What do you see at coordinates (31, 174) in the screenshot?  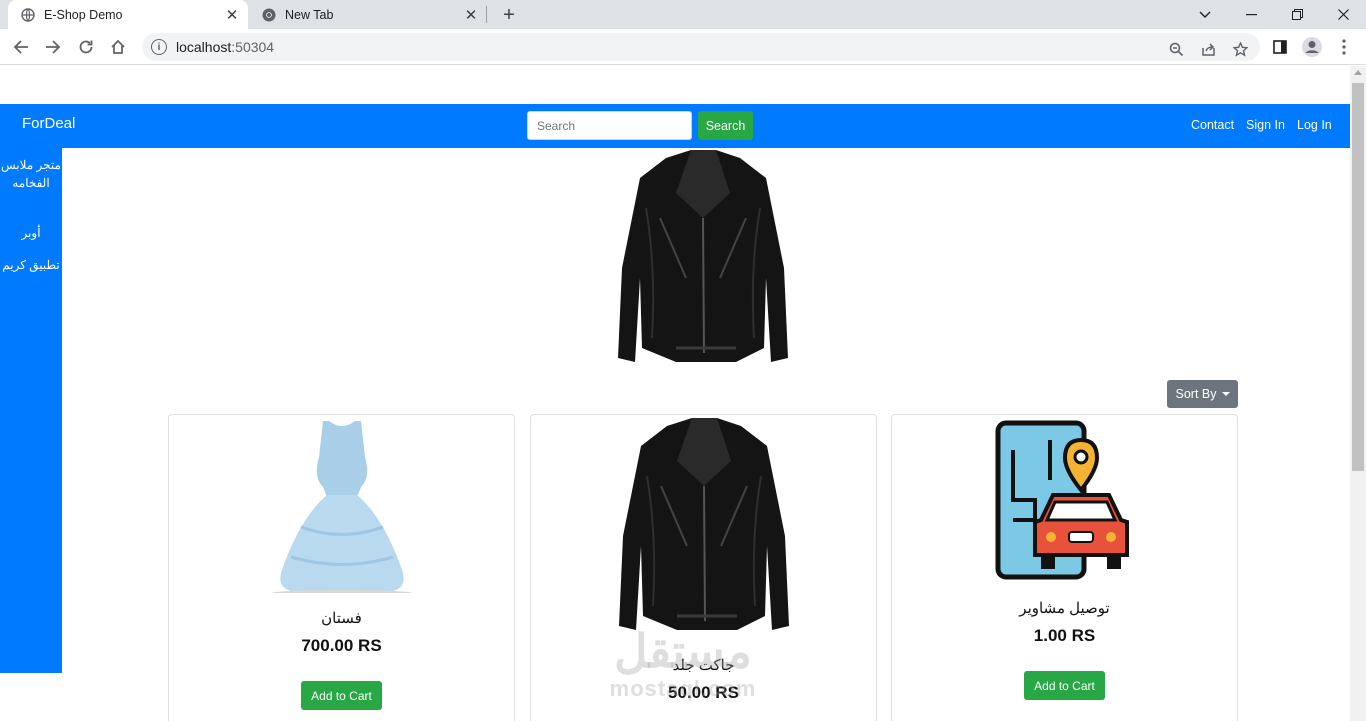 I see `sidebar-item-luxury-clothes: متجر ملابس الفخامه` at bounding box center [31, 174].